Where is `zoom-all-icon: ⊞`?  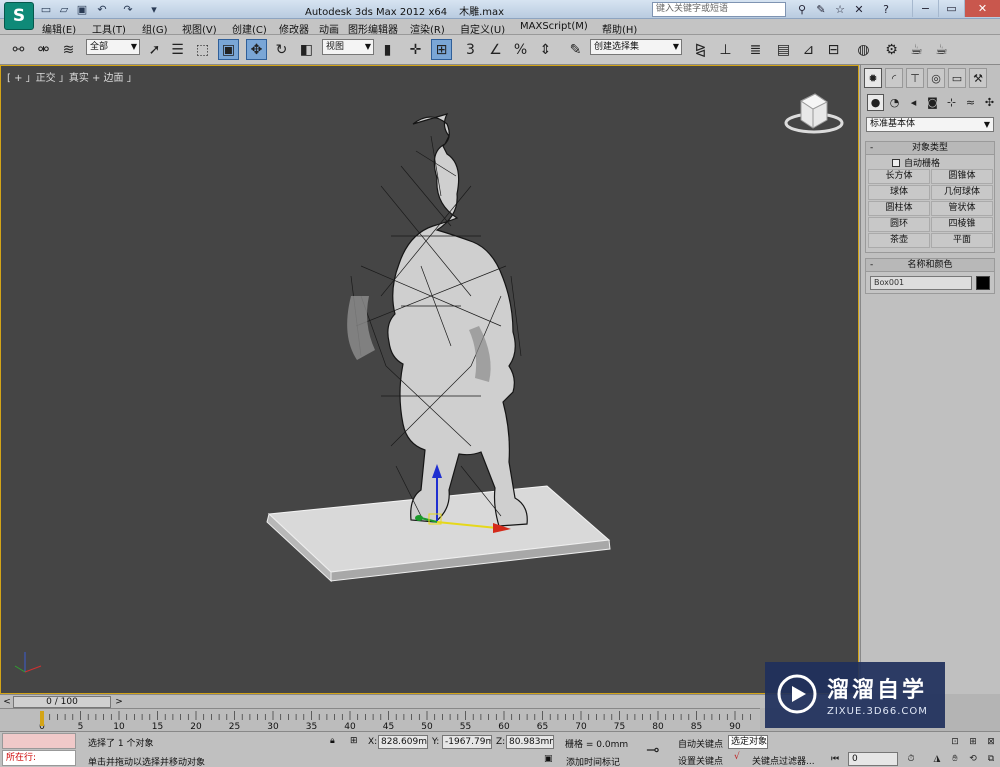 zoom-all-icon: ⊞ is located at coordinates (973, 742).